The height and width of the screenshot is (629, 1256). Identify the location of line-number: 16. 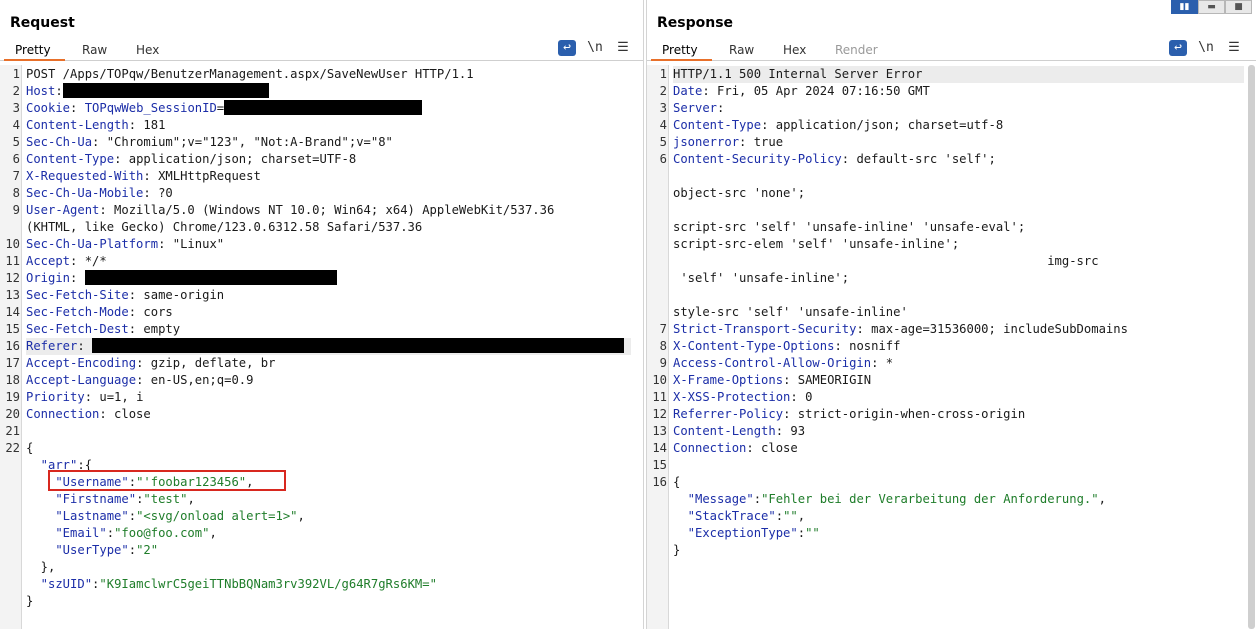
(12, 346).